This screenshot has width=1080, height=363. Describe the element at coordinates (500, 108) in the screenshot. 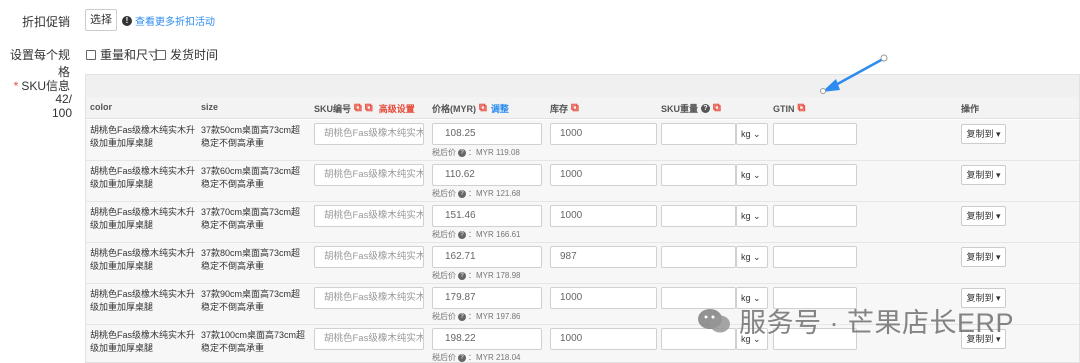

I see `adjust-price-link: 调整` at that location.